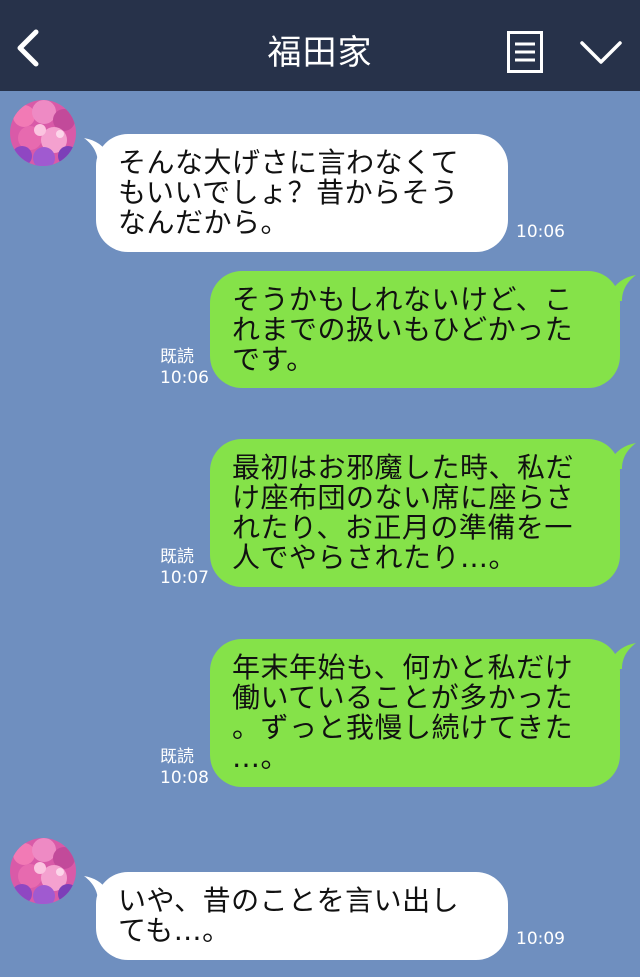  I want to click on message-bubble-incoming: そんな大げさに言わなくて もいいでしょ？昔からそう なんだから。, so click(302, 193).